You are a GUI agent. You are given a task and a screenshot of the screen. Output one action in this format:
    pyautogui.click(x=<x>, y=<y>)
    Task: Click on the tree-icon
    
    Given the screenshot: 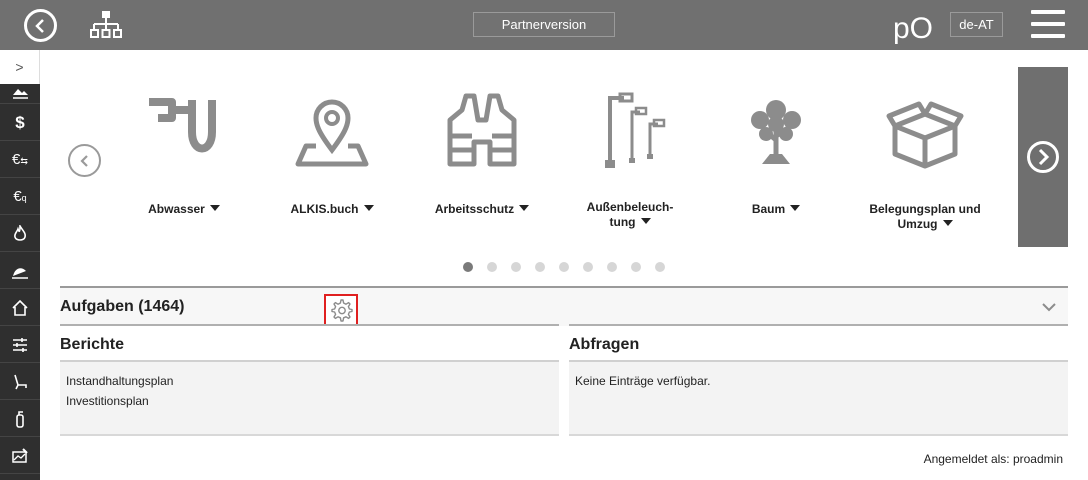 What is the action you would take?
    pyautogui.click(x=776, y=132)
    